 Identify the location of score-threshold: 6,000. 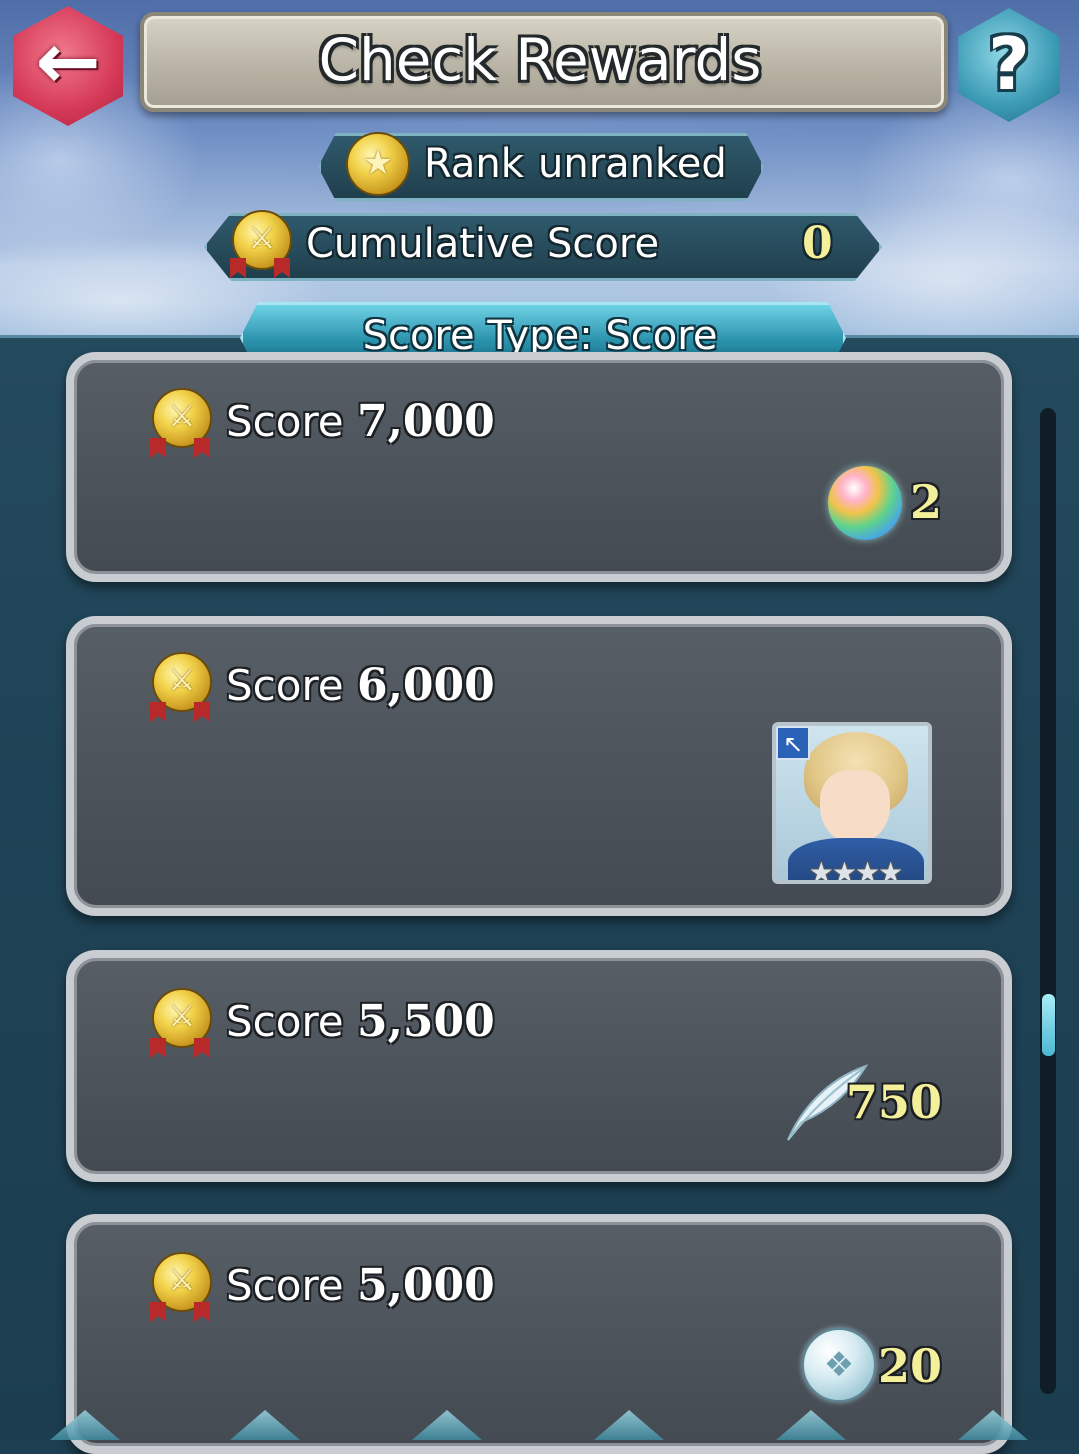
(426, 685).